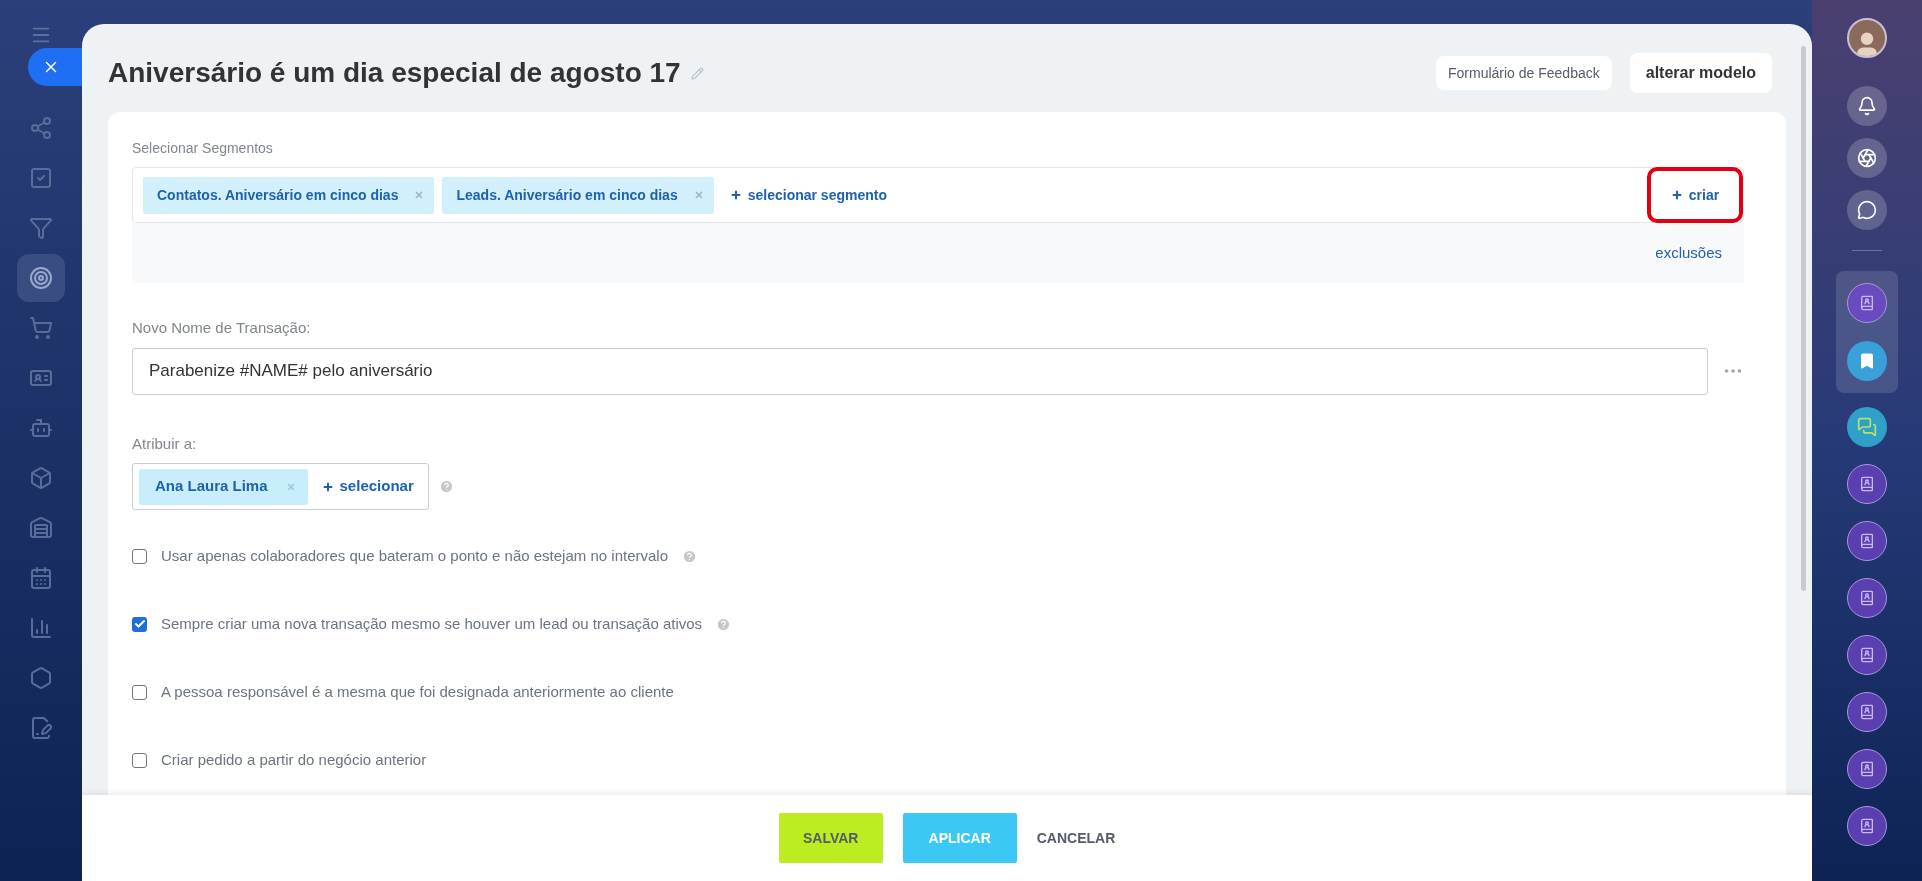 The height and width of the screenshot is (881, 1922). I want to click on funnel-icon, so click(41, 228).